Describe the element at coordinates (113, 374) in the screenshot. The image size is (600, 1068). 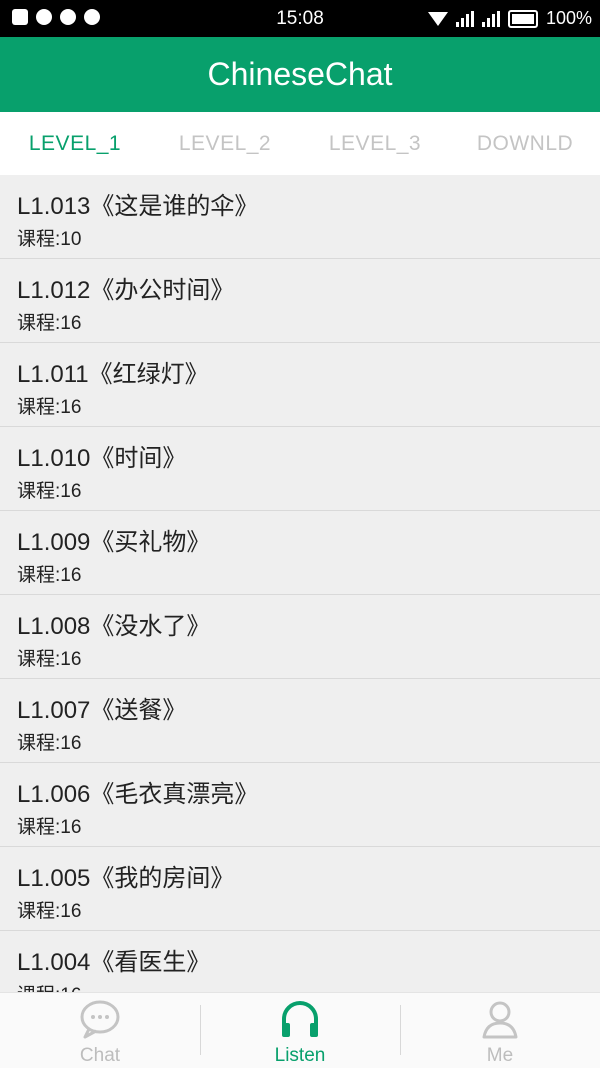
I see `lesson-title: L1.011《红绿灯》` at that location.